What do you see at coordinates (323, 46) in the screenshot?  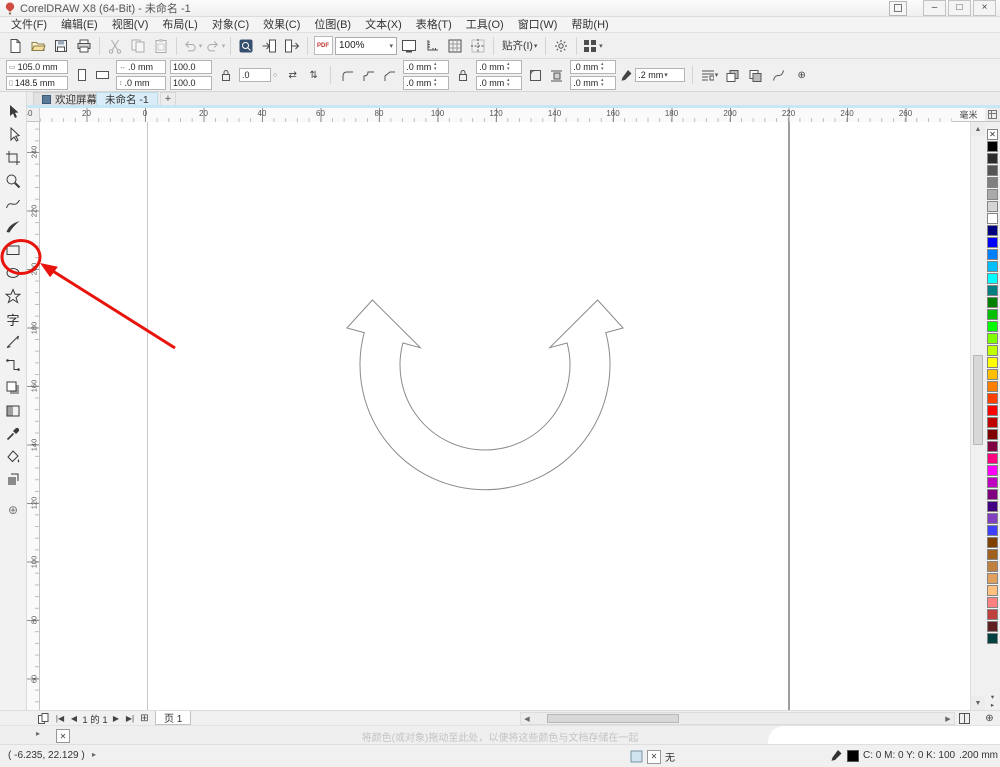 I see `publish-pdf-button: PDF` at bounding box center [323, 46].